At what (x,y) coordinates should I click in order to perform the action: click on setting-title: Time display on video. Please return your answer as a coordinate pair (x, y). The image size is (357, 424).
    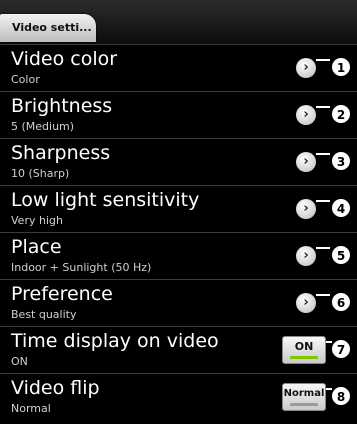
    Looking at the image, I should click on (115, 341).